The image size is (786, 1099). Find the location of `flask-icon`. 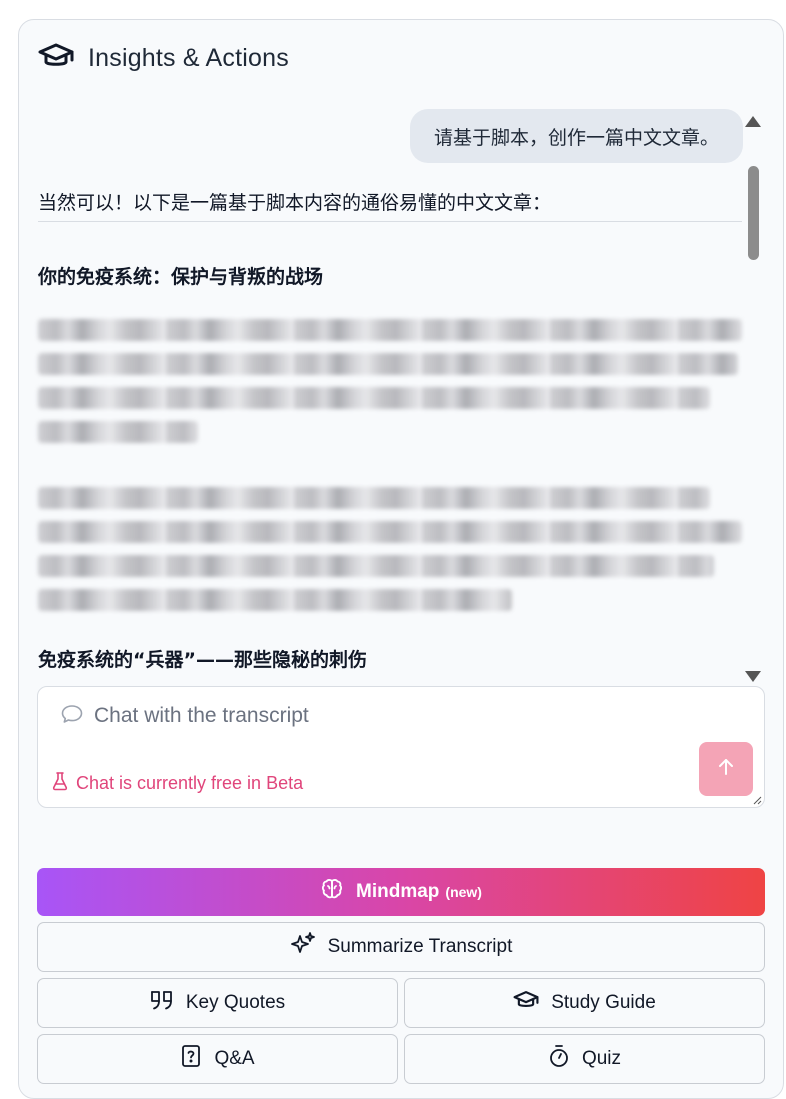

flask-icon is located at coordinates (60, 783).